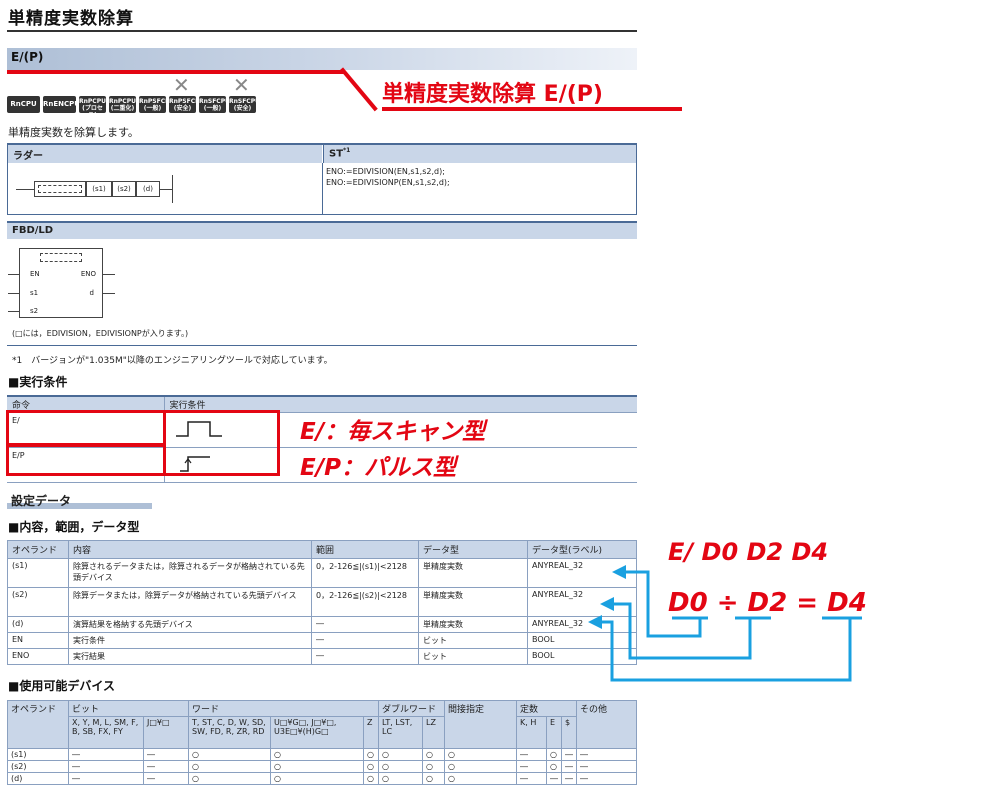 The image size is (983, 810). What do you see at coordinates (322, 766) in the screenshot?
I see `table-row: (s2) ― ― ○ ○ ○ ○ ○ ○ ― ○ ― ―` at bounding box center [322, 766].